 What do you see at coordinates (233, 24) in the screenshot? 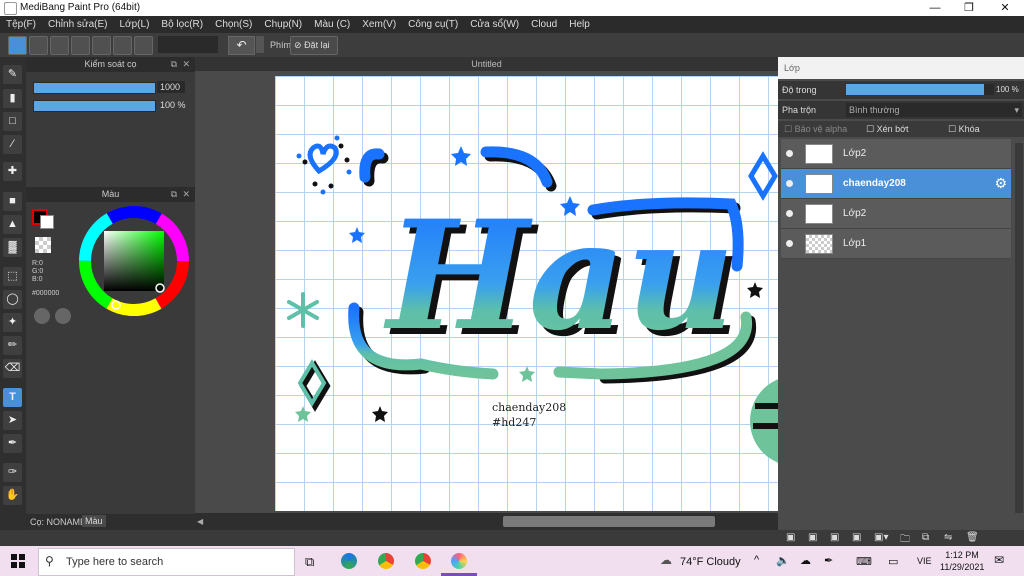
I see `menu-select: Chọn(S)` at bounding box center [233, 24].